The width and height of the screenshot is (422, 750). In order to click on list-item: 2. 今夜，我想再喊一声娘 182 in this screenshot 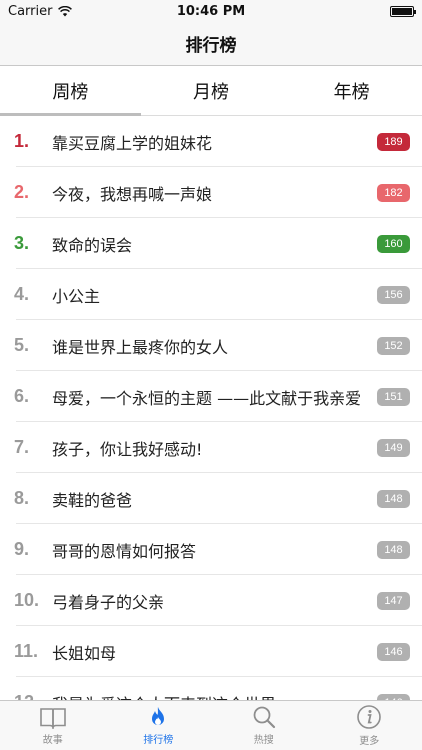, I will do `click(211, 192)`.